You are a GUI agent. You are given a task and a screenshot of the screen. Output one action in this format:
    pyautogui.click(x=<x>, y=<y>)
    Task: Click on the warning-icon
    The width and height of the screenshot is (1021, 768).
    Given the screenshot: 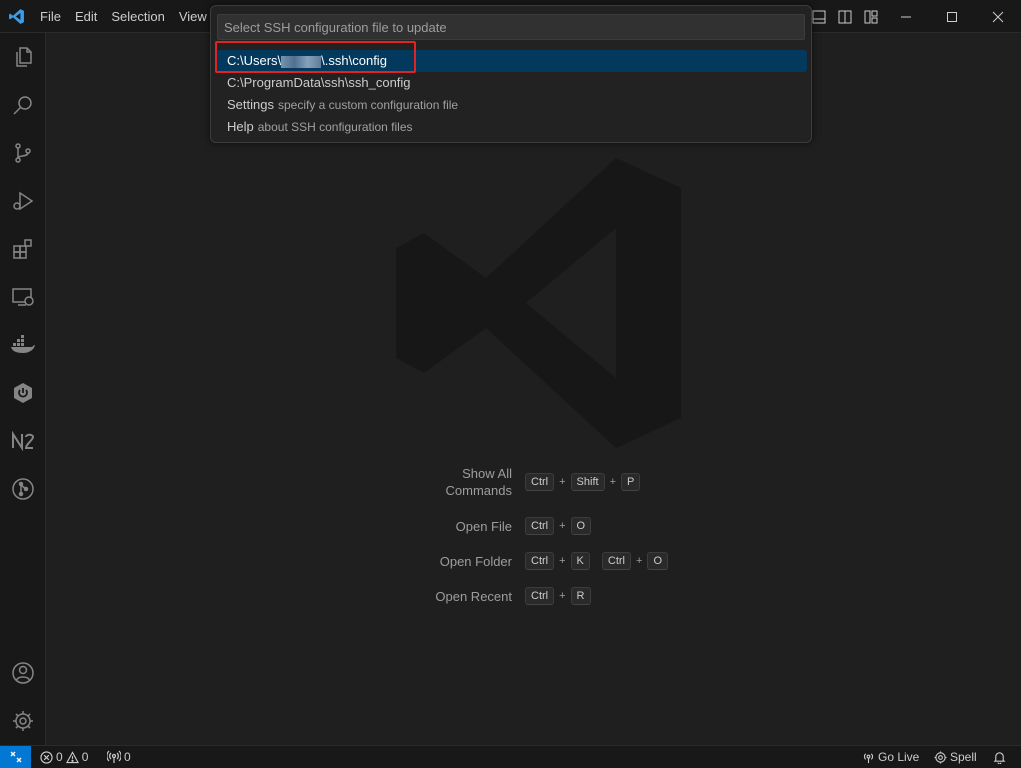 What is the action you would take?
    pyautogui.click(x=72, y=756)
    